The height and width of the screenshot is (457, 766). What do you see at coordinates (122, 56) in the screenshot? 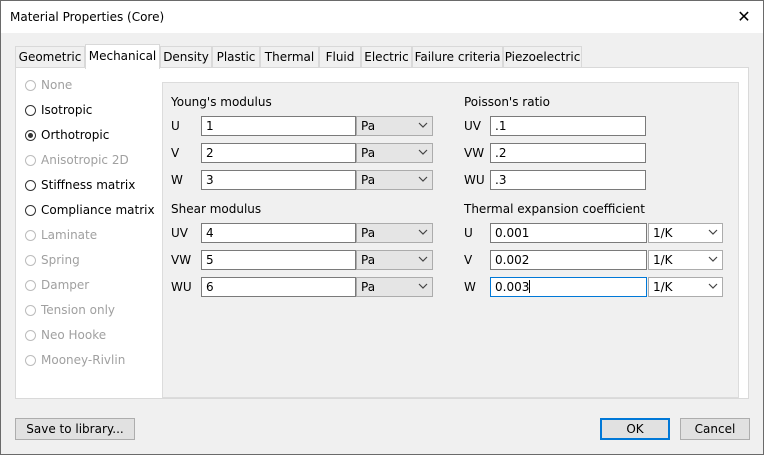
I see `tab-mechanical: Mechanical` at bounding box center [122, 56].